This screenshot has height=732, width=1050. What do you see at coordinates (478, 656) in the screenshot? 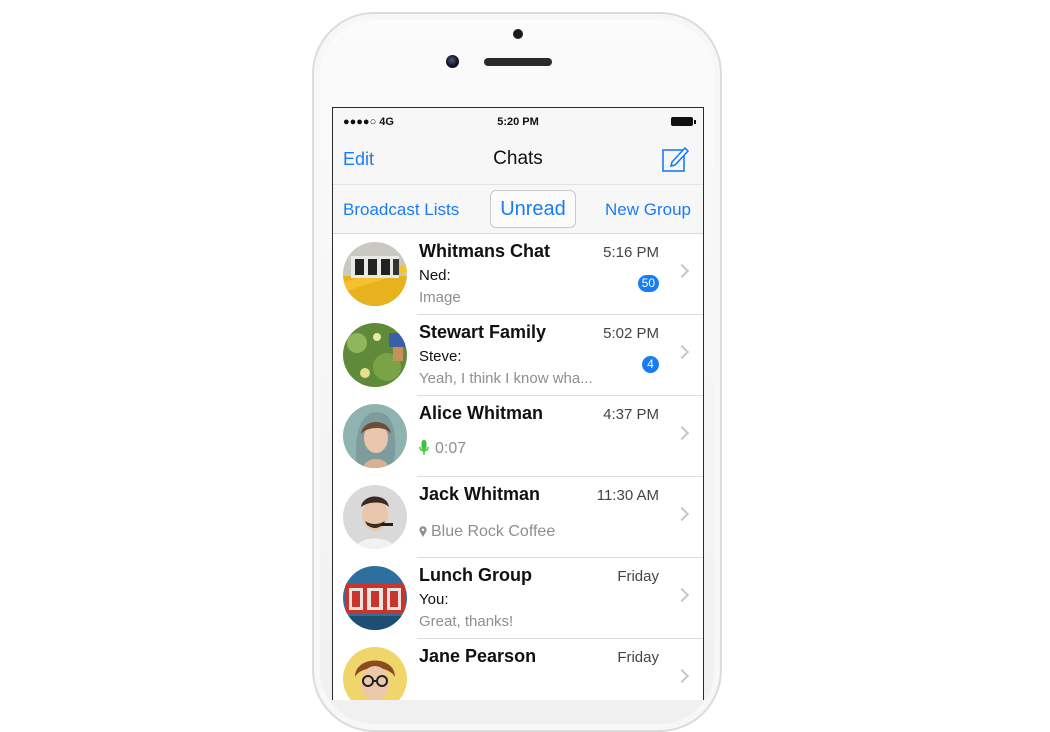
I see `chat-name: Jane Pearson` at bounding box center [478, 656].